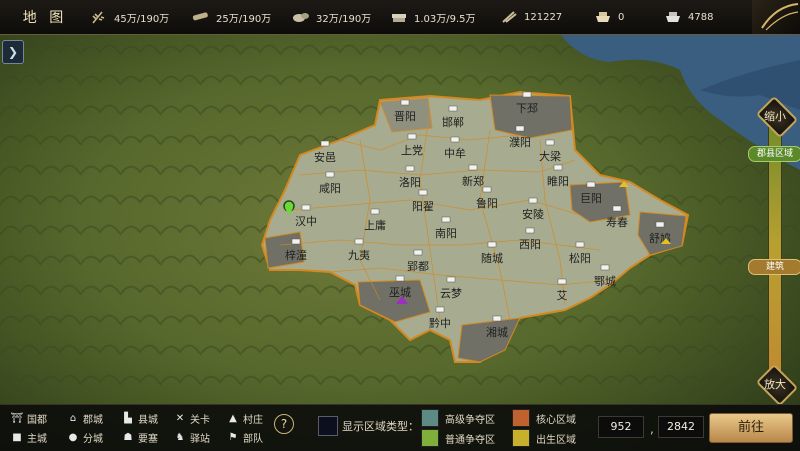  I want to click on map-region-label: 鄂城, so click(605, 281).